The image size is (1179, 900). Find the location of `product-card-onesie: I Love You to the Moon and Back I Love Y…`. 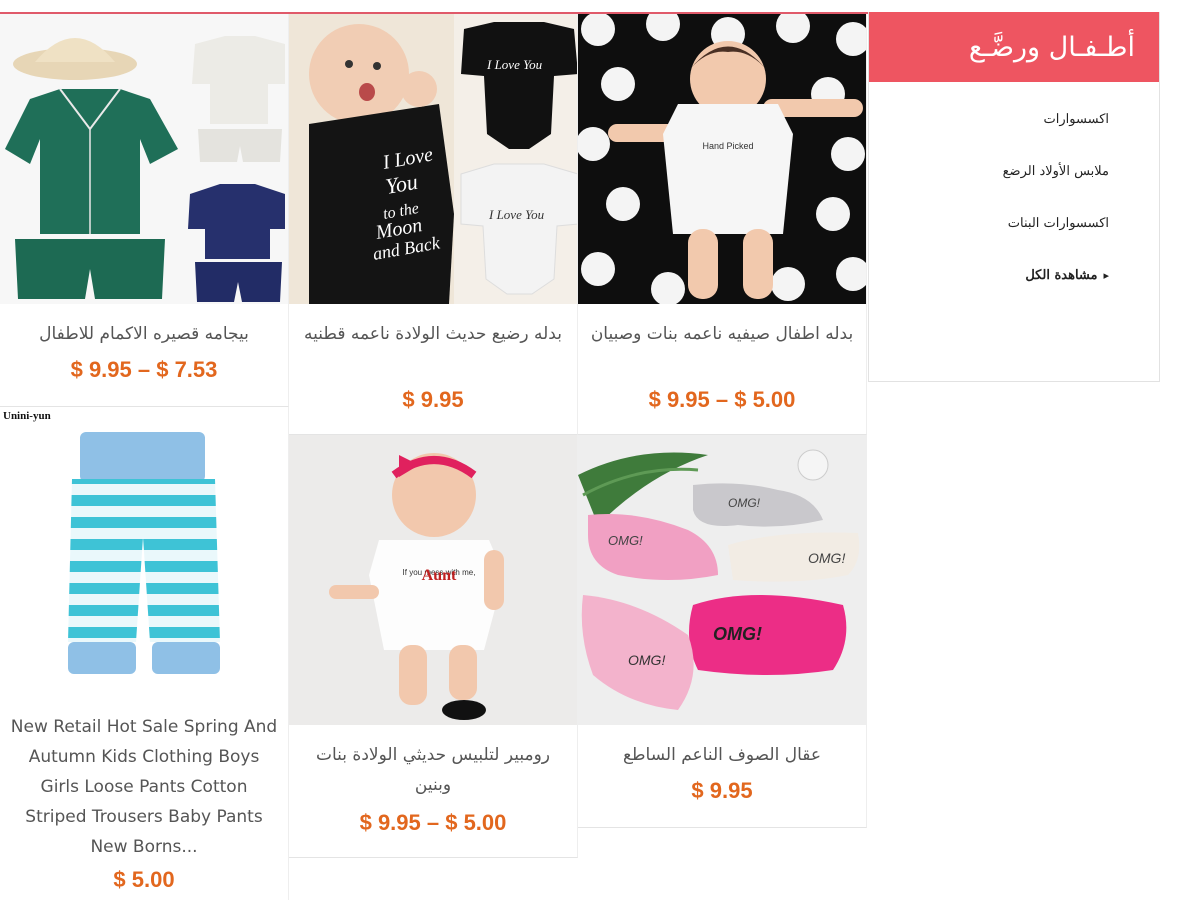

product-card-onesie: I Love You to the Moon and Back I Love Y… is located at coordinates (433, 224).